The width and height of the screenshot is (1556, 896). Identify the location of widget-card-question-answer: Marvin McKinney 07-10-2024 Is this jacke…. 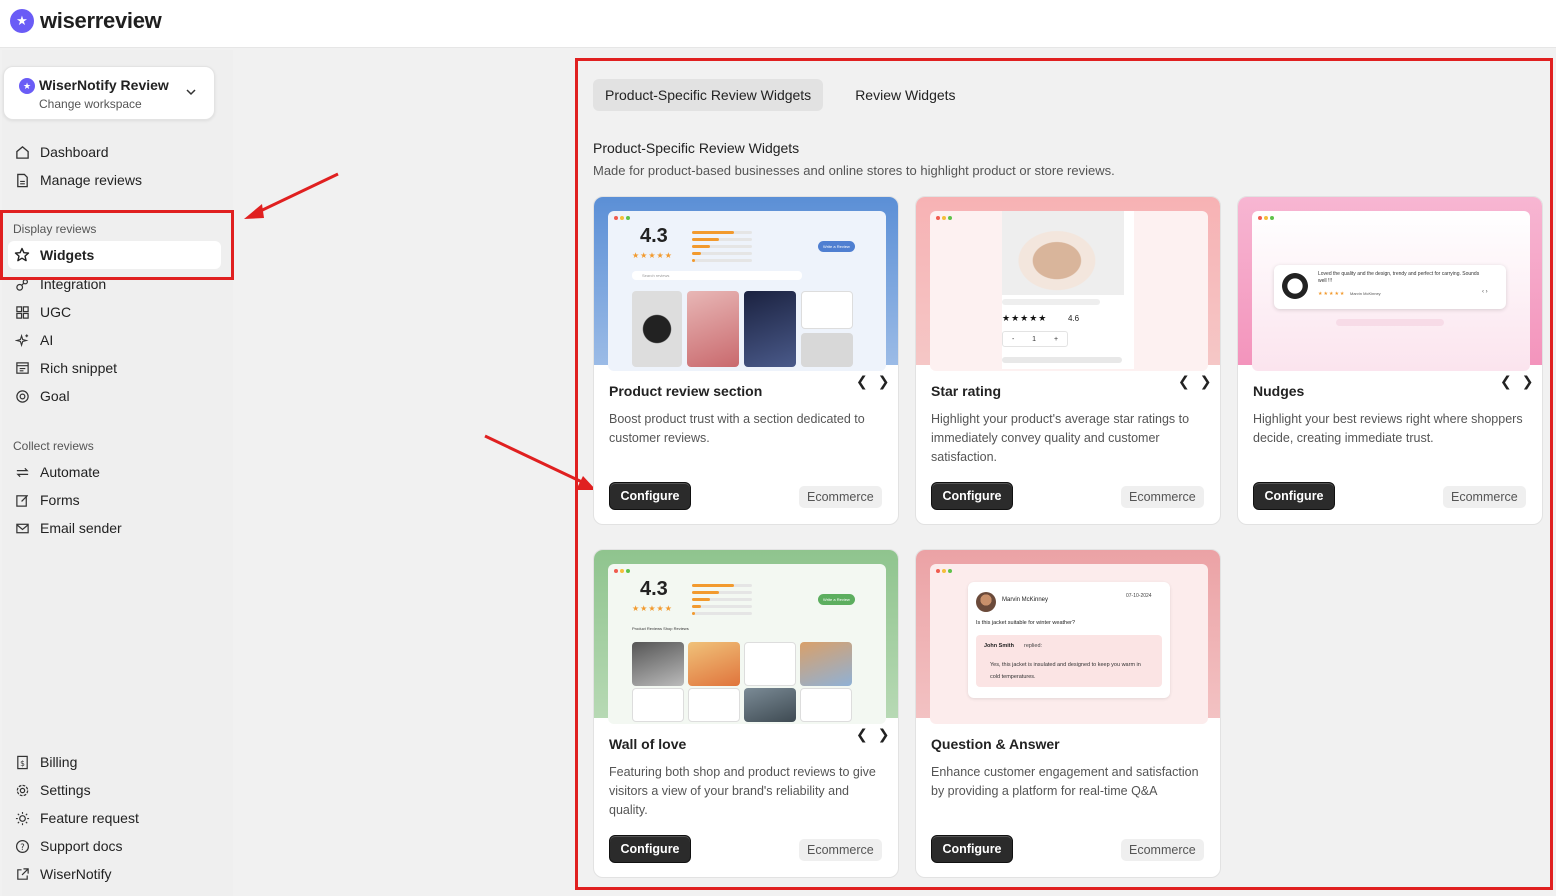
(1068, 713).